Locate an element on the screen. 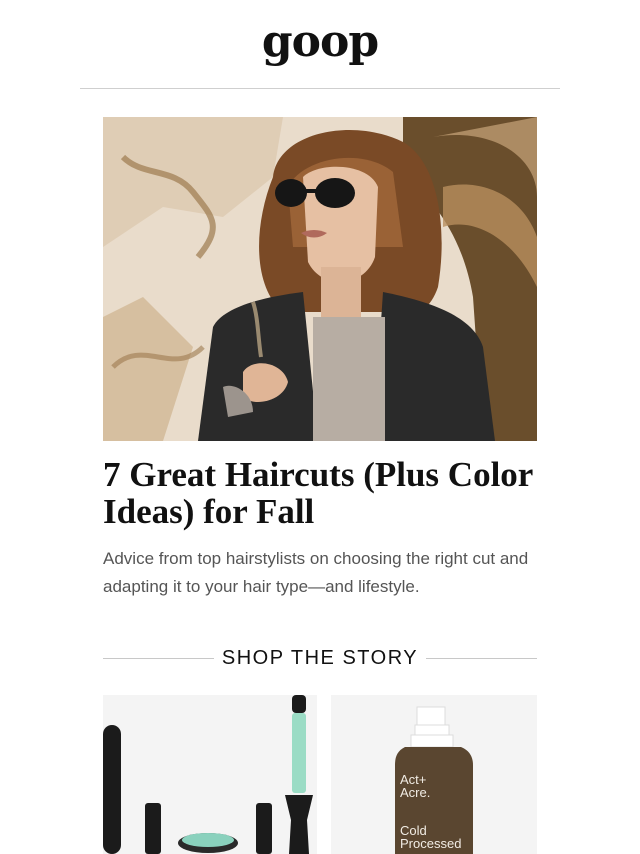 The height and width of the screenshot is (854, 640). product-card-bottle: Act+ Acre. Cold Processed is located at coordinates (434, 774).